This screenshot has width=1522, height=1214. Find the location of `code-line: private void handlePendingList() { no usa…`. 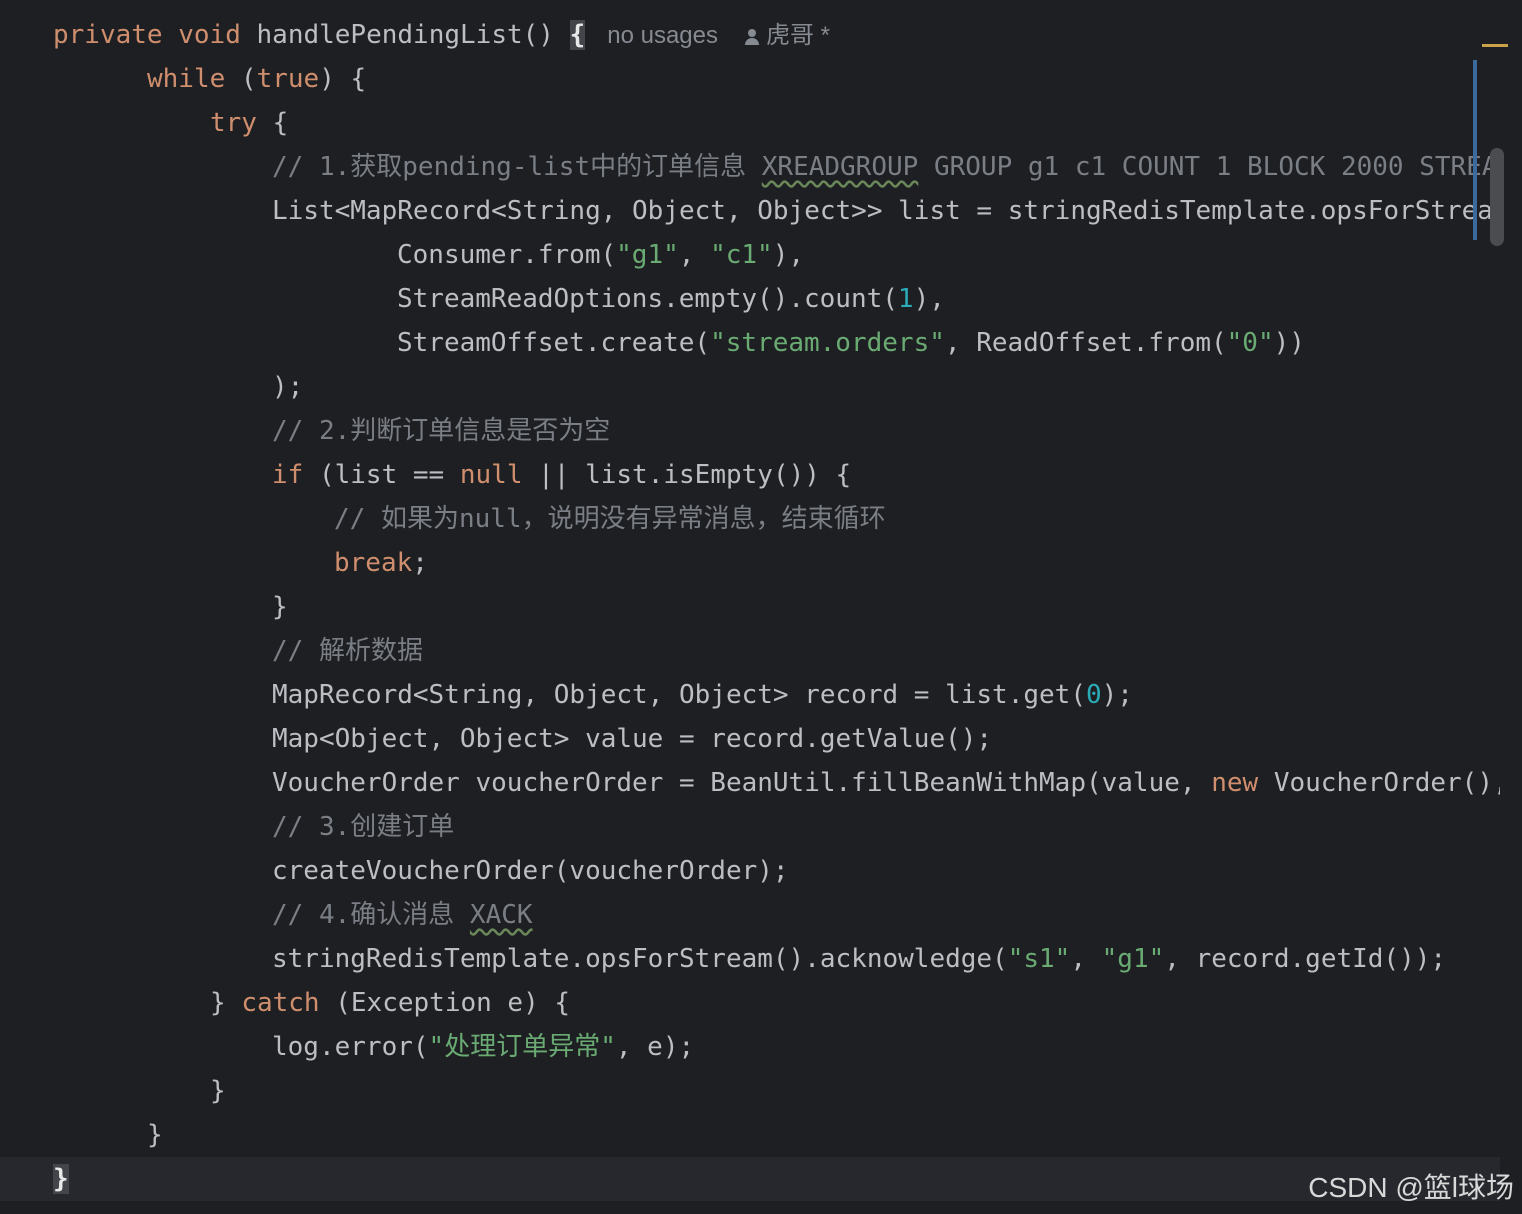

code-line: private void handlePendingList() { no usa… is located at coordinates (750, 35).